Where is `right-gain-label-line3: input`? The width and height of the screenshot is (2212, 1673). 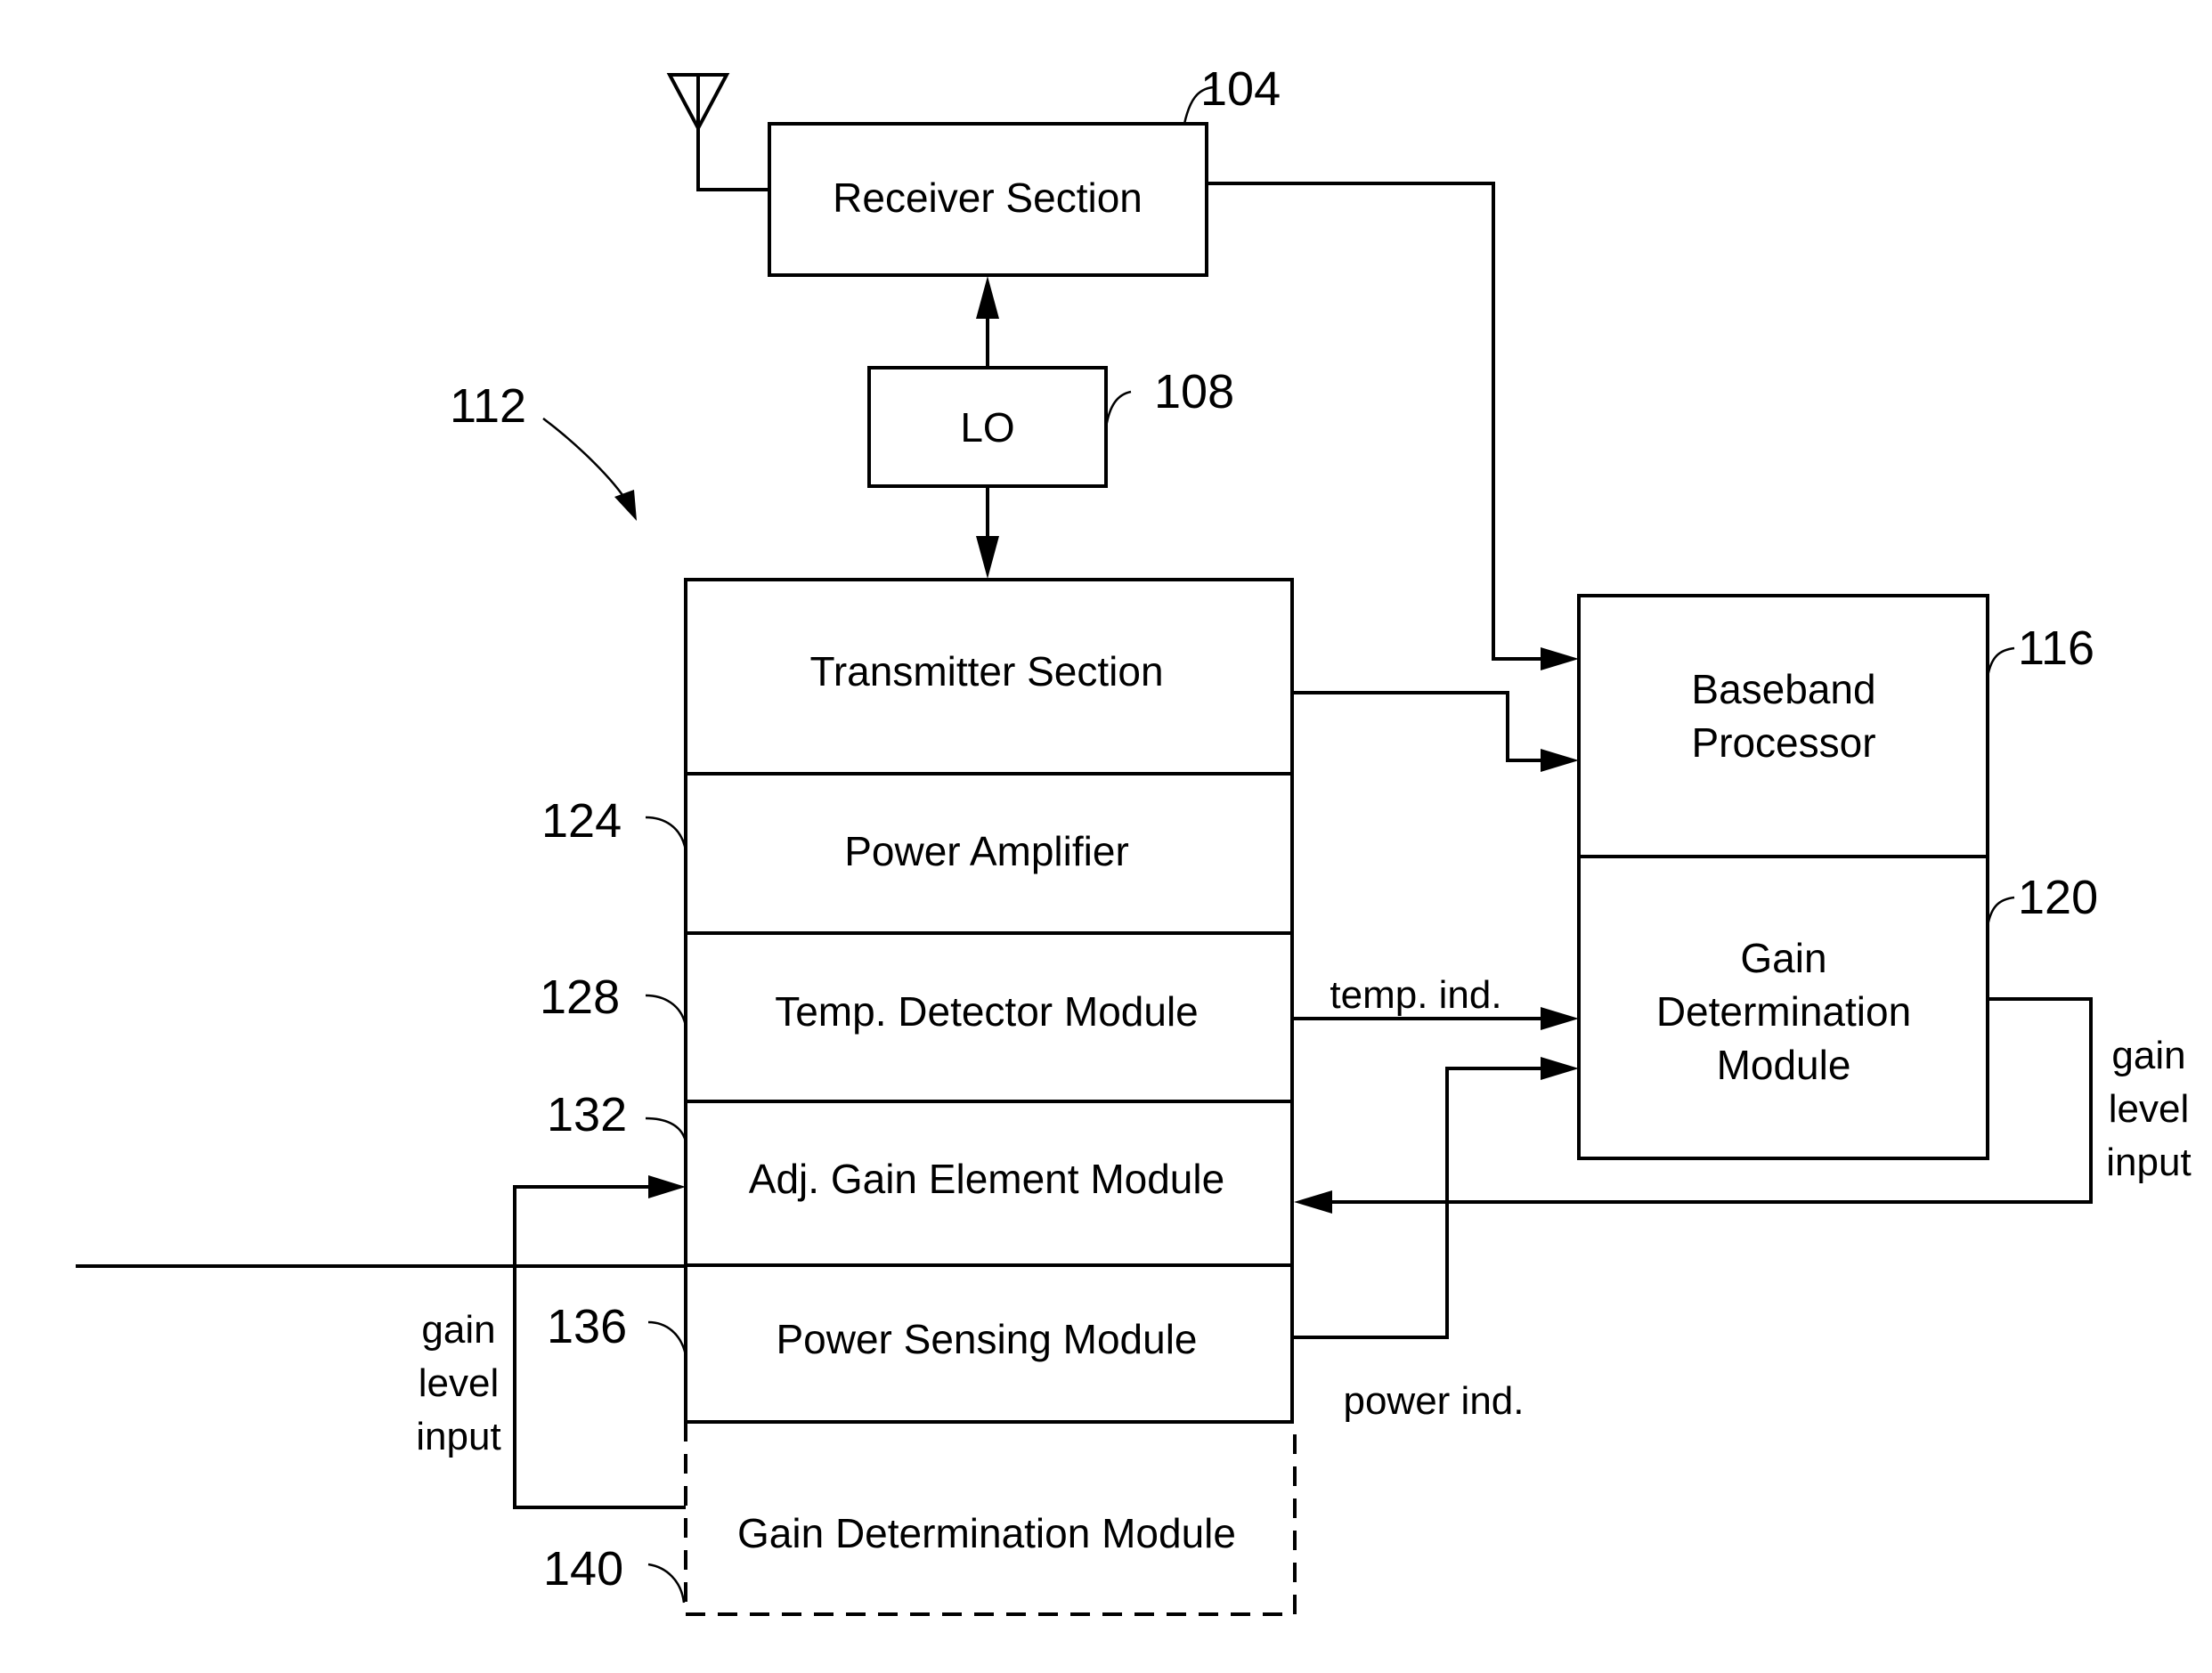
right-gain-label-line3: input is located at coordinates (2148, 1162).